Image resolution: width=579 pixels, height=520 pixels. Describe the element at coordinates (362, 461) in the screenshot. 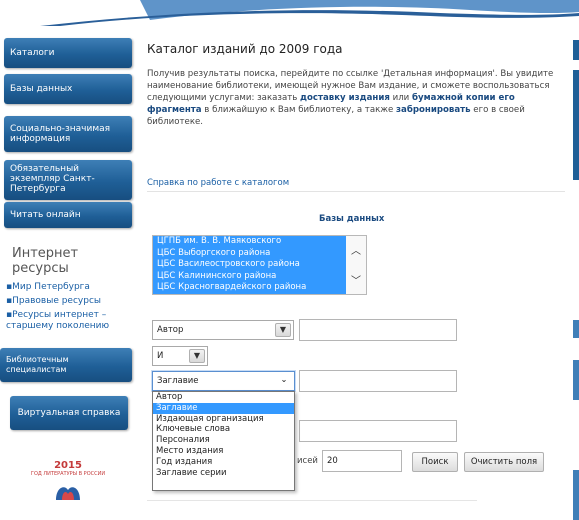

I see `records-count-input: 20` at that location.